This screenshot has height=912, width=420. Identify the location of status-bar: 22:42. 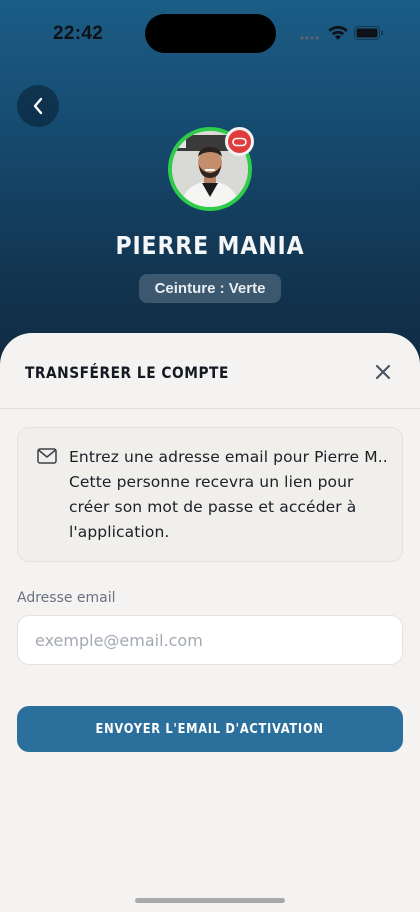
(210, 31).